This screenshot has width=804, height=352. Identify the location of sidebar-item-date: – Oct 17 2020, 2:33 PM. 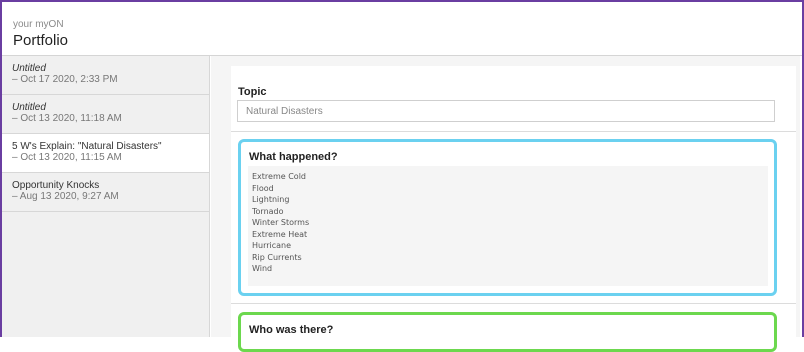
(65, 79).